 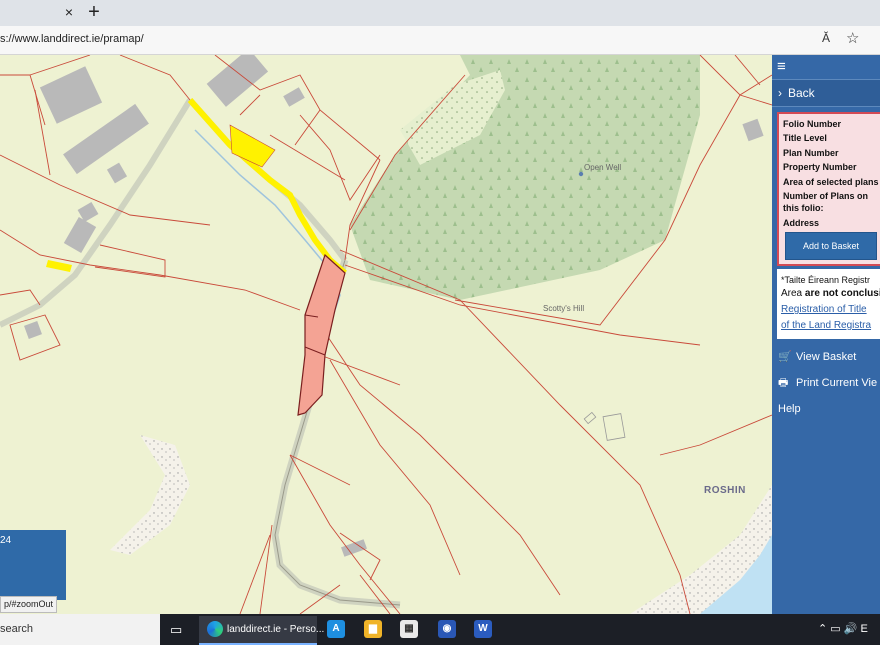 I want to click on notice-prefix: Area, so click(x=793, y=293).